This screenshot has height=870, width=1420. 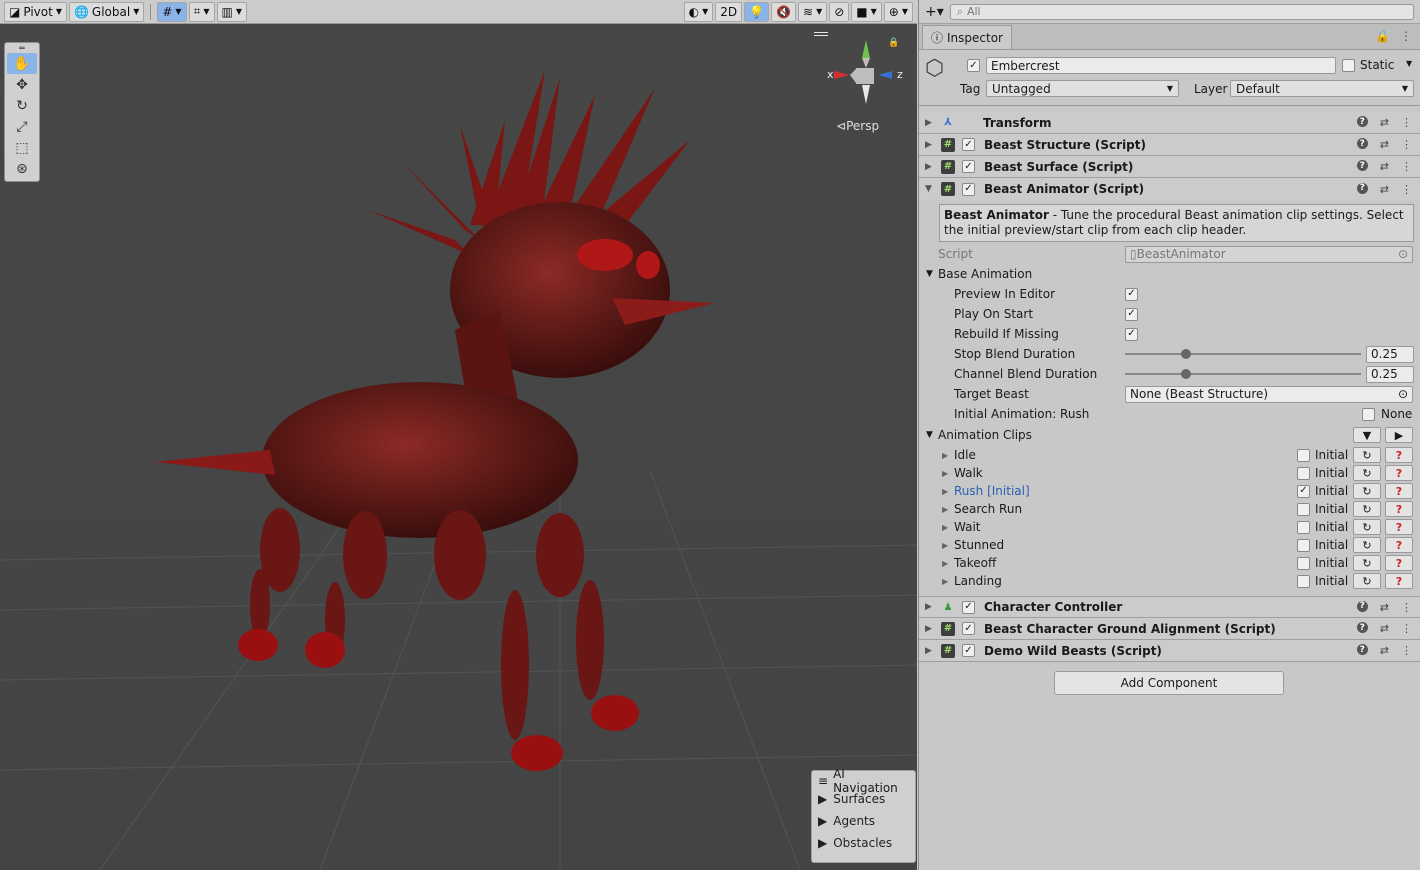 I want to click on add-component-button: Add Component, so click(x=1169, y=683).